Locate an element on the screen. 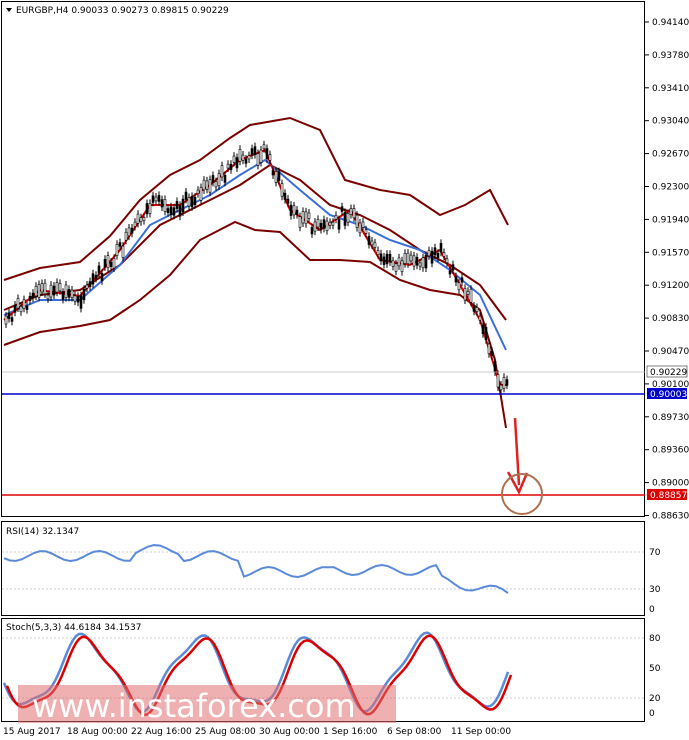  stoch-level-50-label: 50 is located at coordinates (655, 669).